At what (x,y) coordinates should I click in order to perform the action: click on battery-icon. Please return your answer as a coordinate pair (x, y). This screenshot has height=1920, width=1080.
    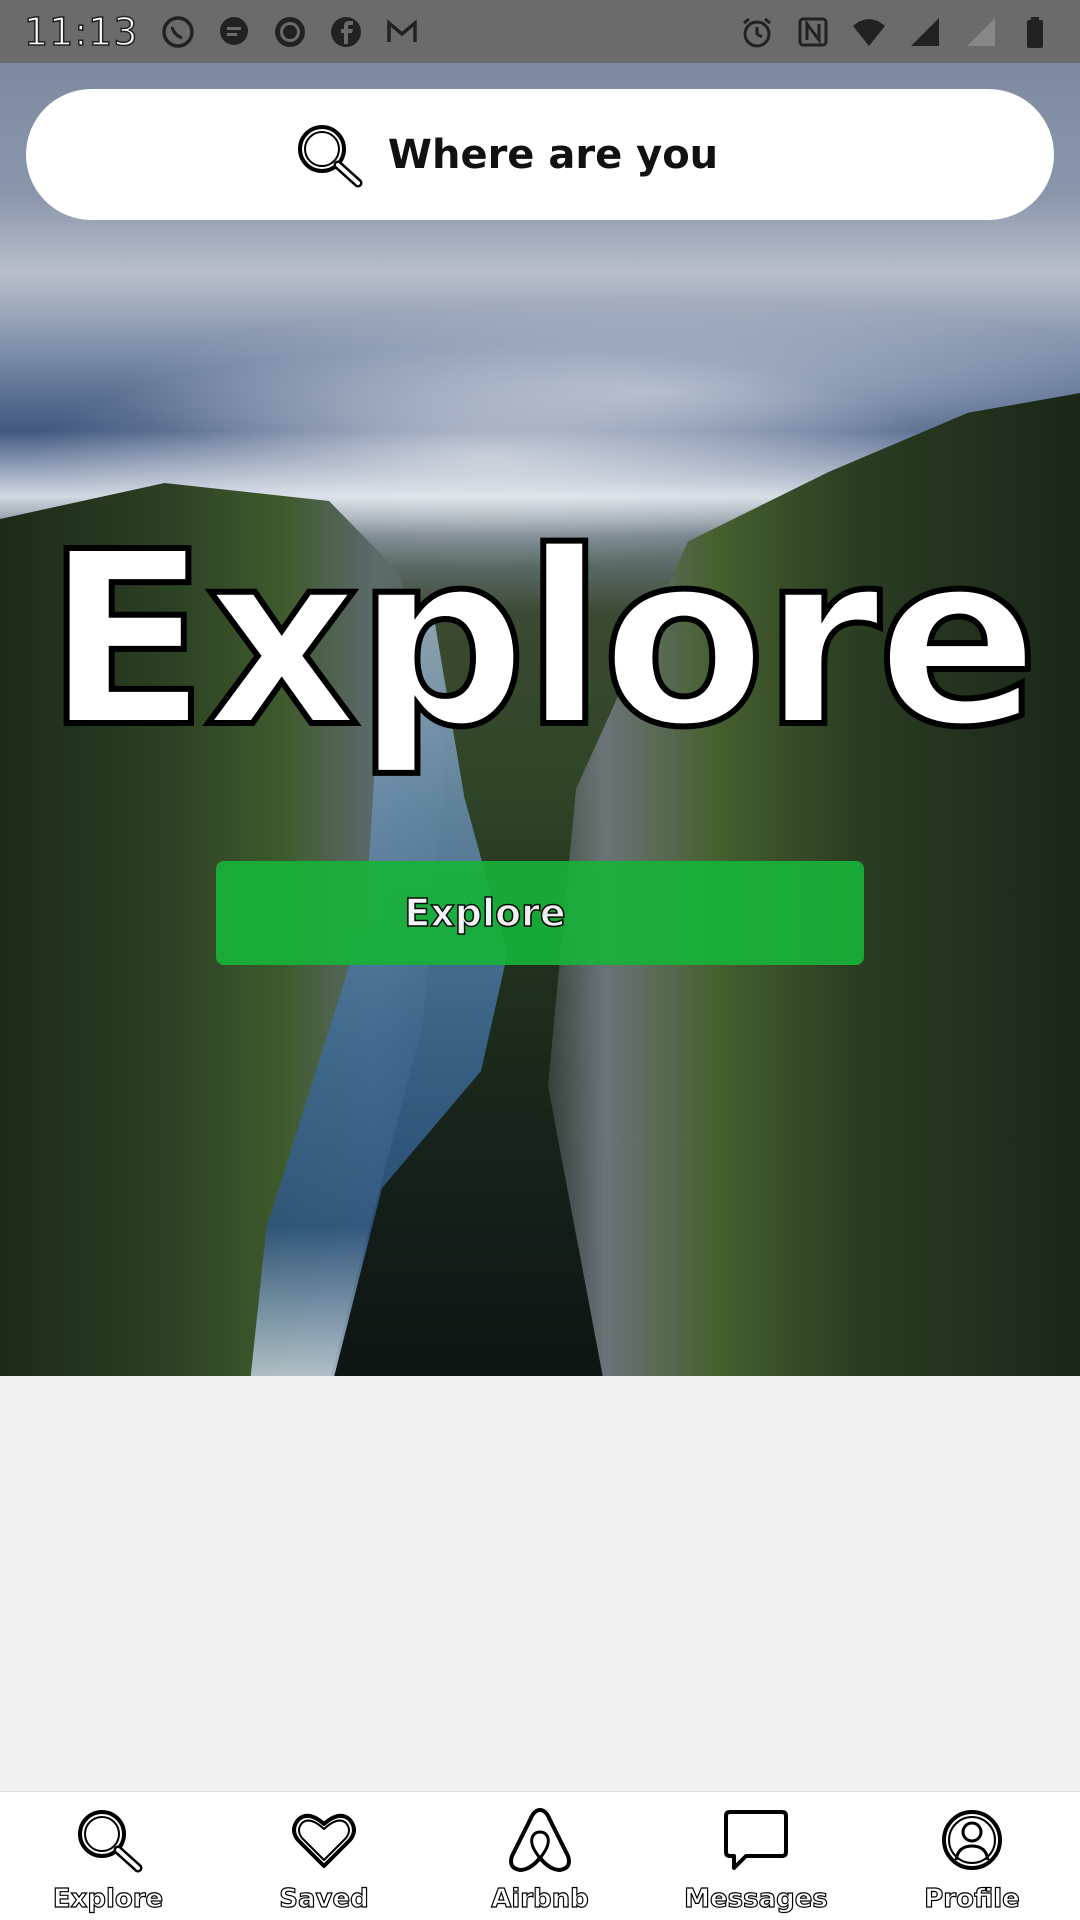
    Looking at the image, I should click on (1037, 32).